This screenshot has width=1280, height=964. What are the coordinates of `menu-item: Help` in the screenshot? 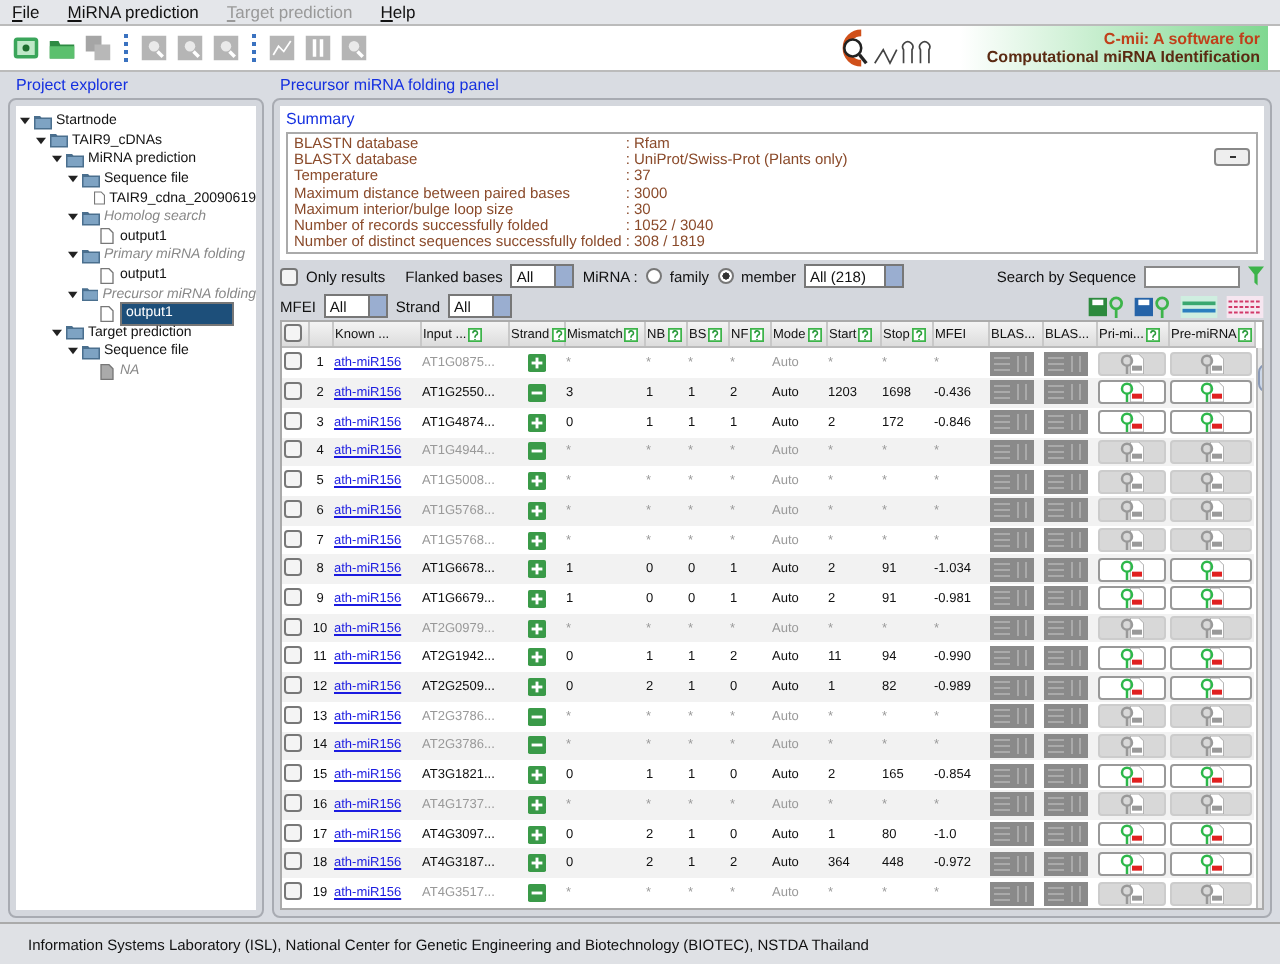 It's located at (398, 12).